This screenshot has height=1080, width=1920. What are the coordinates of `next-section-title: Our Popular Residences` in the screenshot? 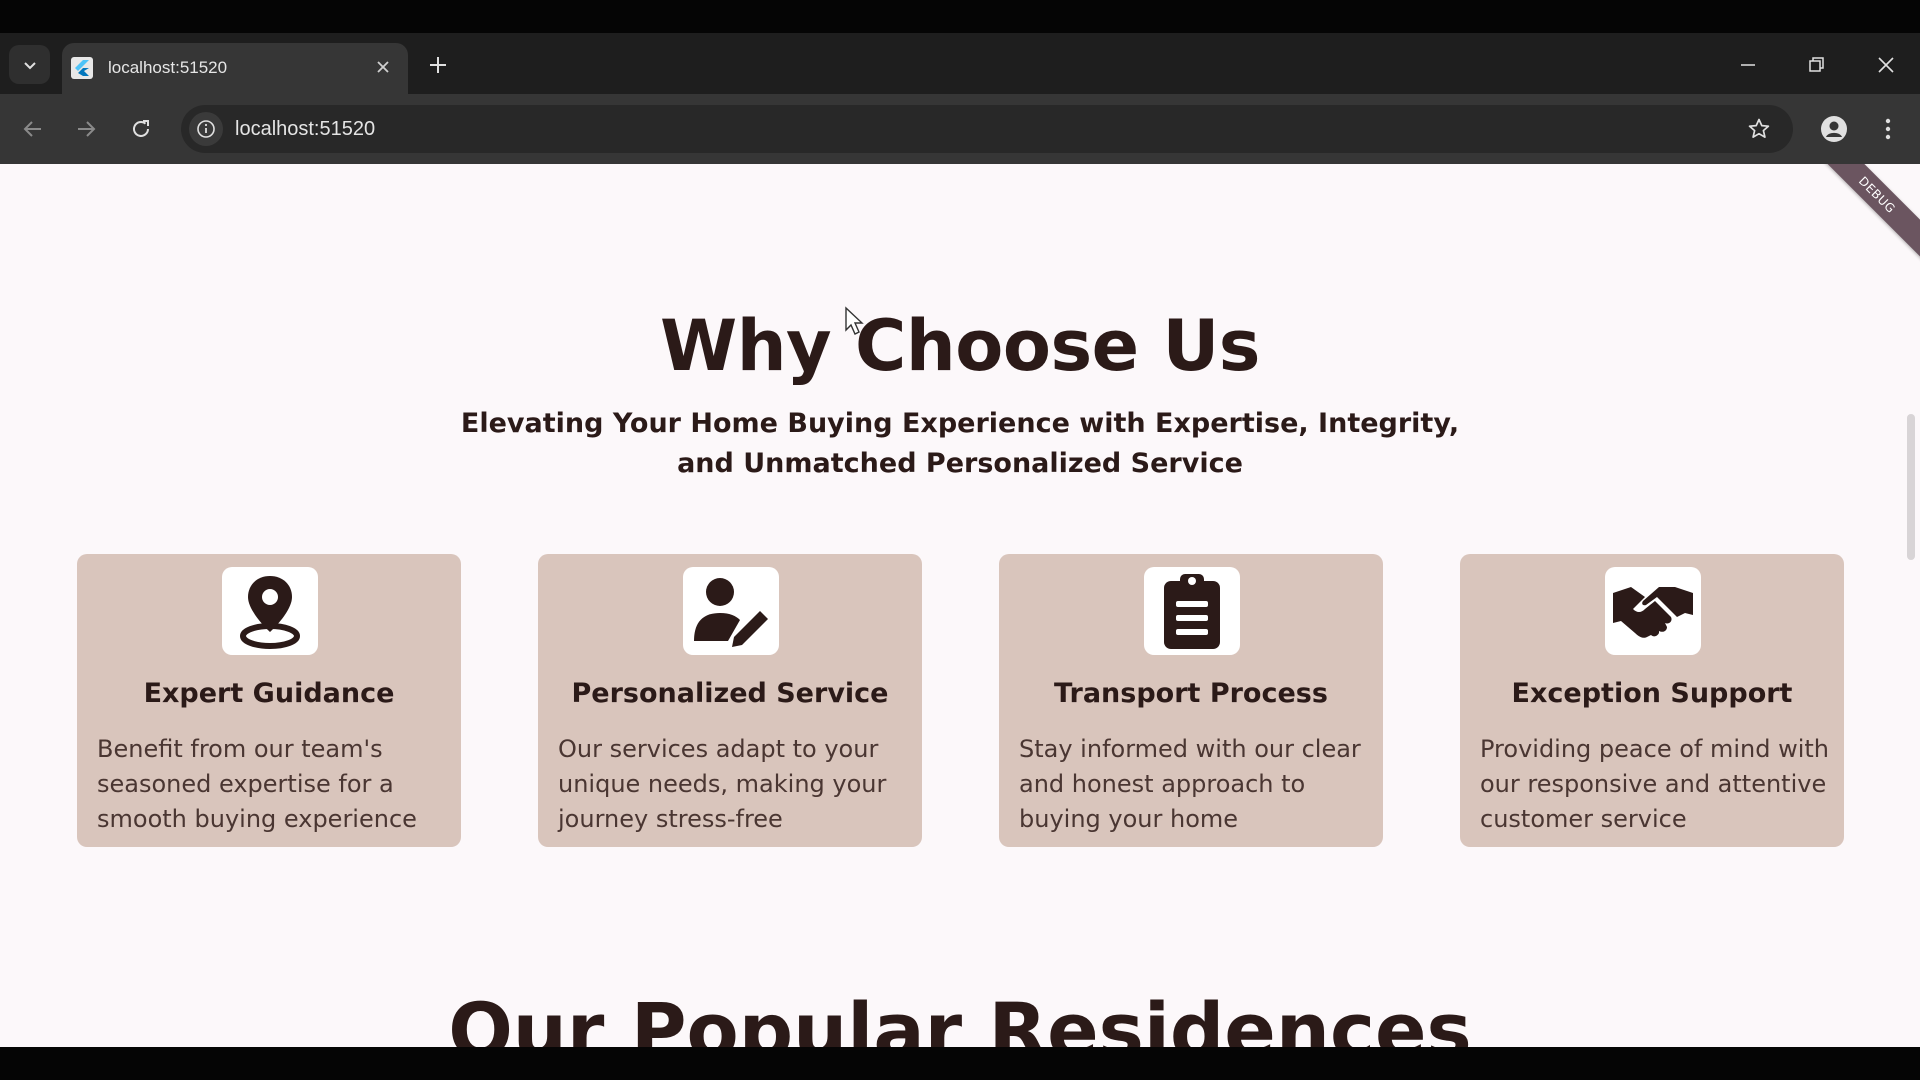 It's located at (960, 1016).